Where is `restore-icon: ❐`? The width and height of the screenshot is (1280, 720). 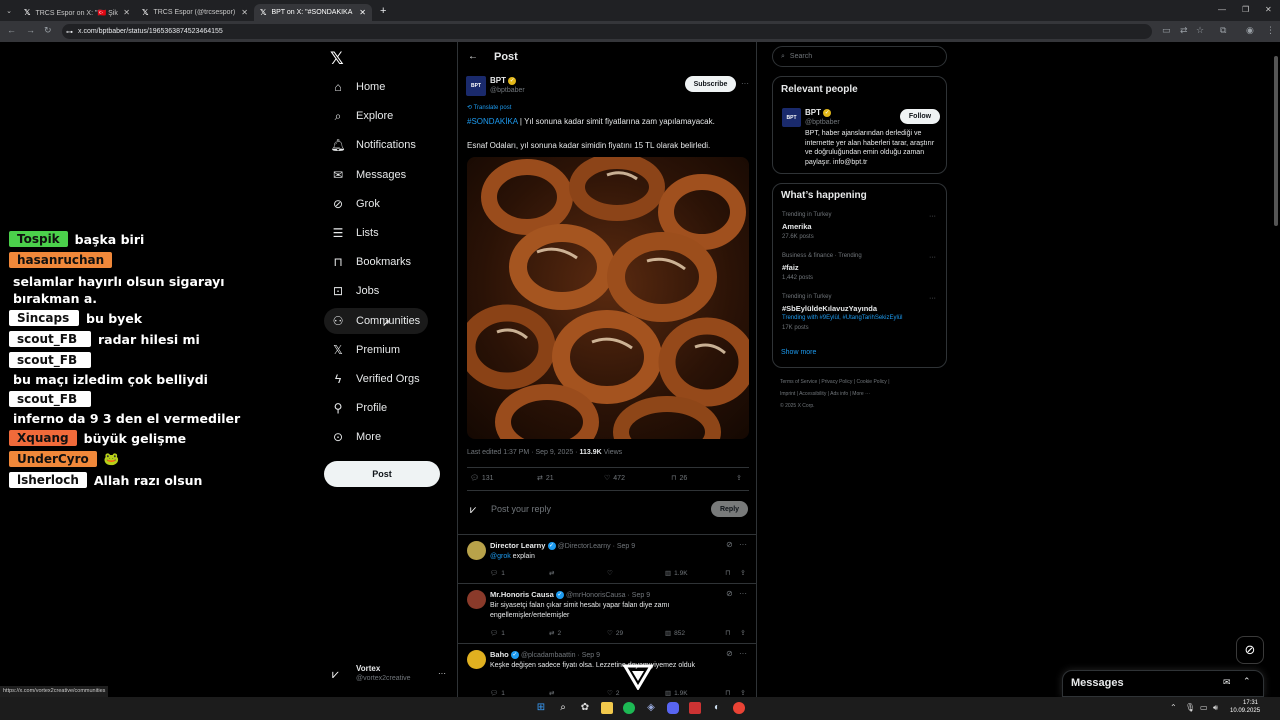
restore-icon: ❐ is located at coordinates (1245, 9).